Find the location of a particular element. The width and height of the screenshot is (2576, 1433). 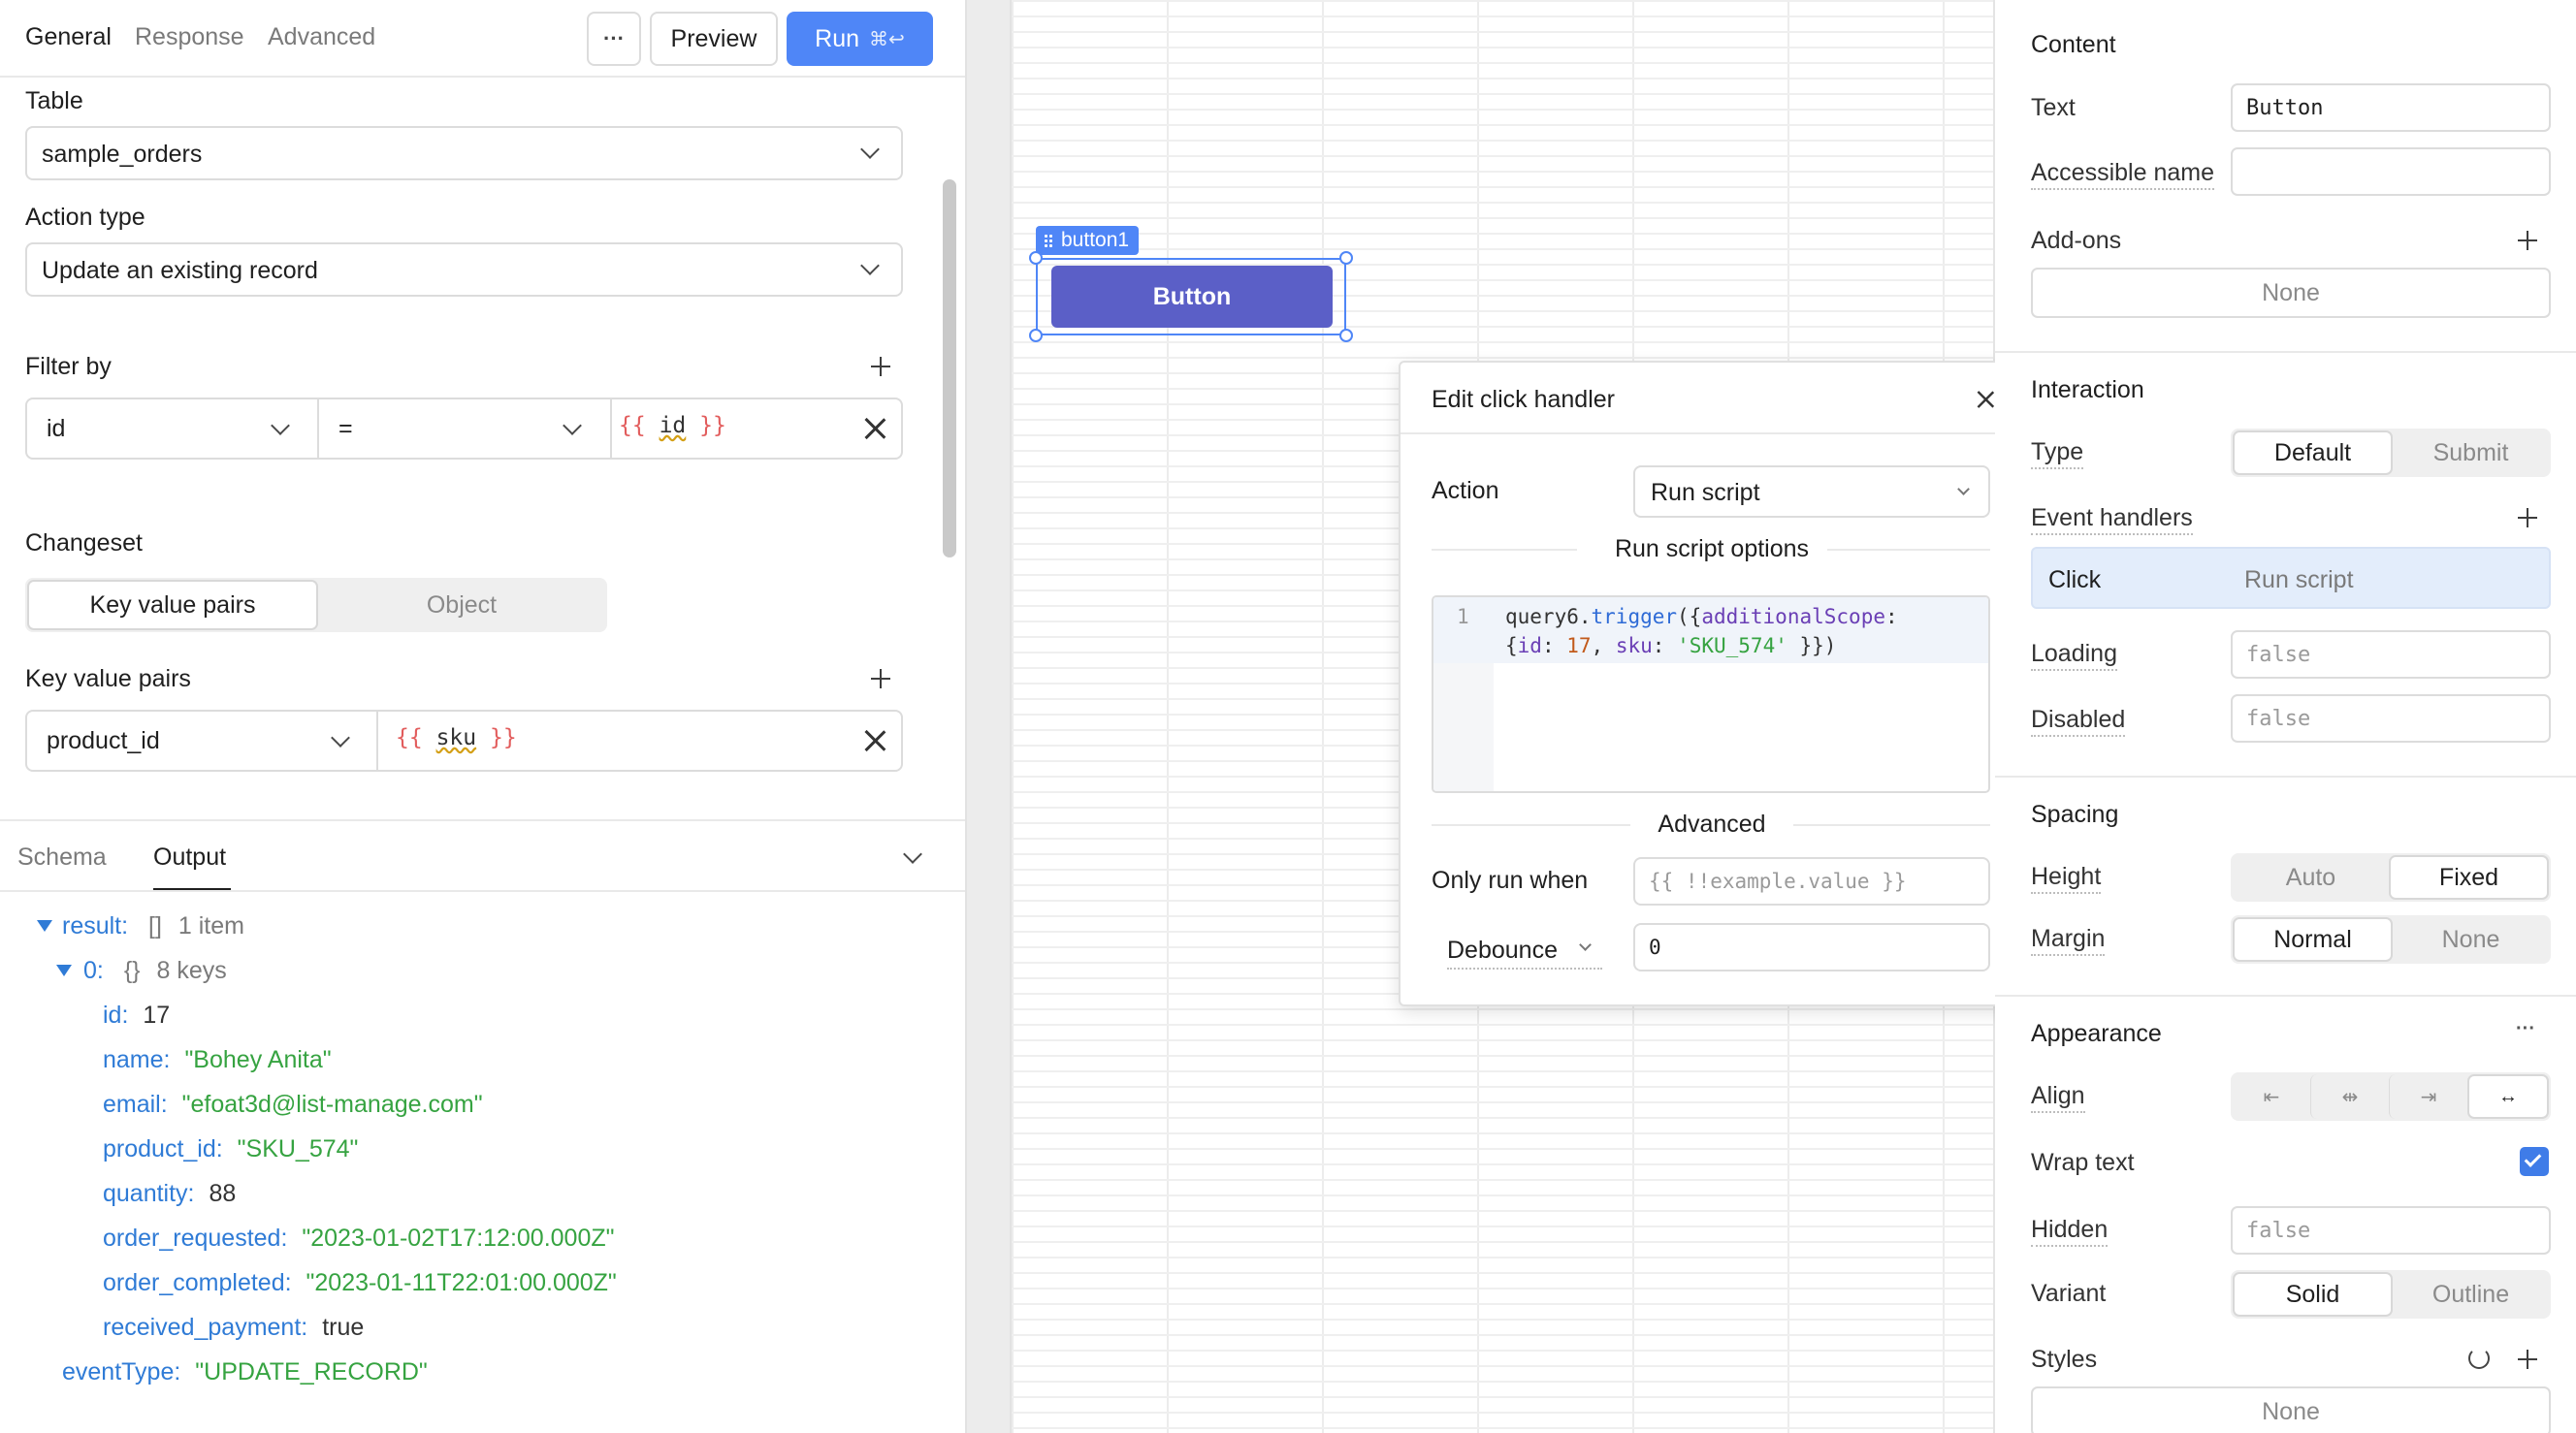

run-button: Run ⌘↩ is located at coordinates (860, 39).